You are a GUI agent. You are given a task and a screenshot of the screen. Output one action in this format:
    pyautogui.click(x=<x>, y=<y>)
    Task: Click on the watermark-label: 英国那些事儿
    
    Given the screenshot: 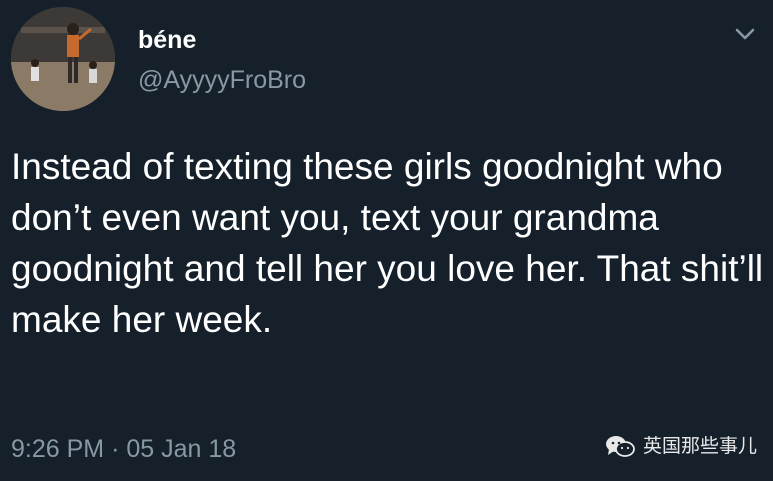 What is the action you would take?
    pyautogui.click(x=699, y=446)
    